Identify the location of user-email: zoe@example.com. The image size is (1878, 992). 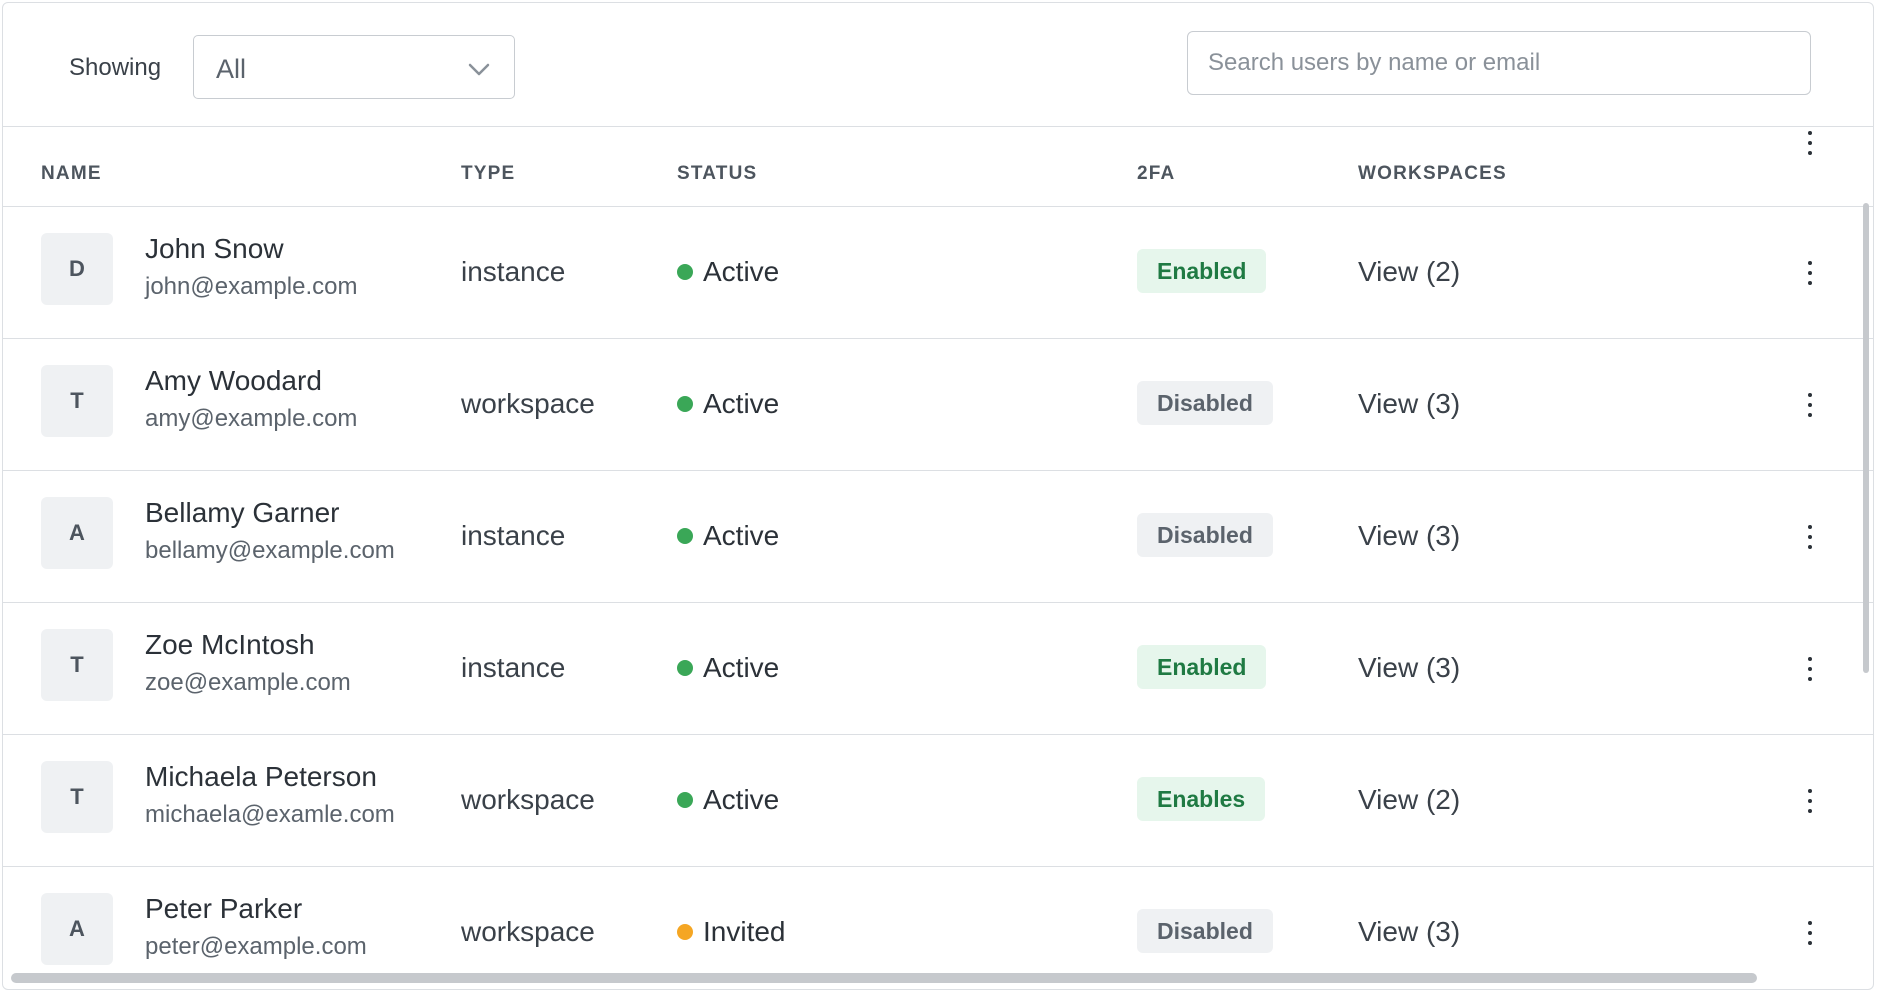
(248, 682).